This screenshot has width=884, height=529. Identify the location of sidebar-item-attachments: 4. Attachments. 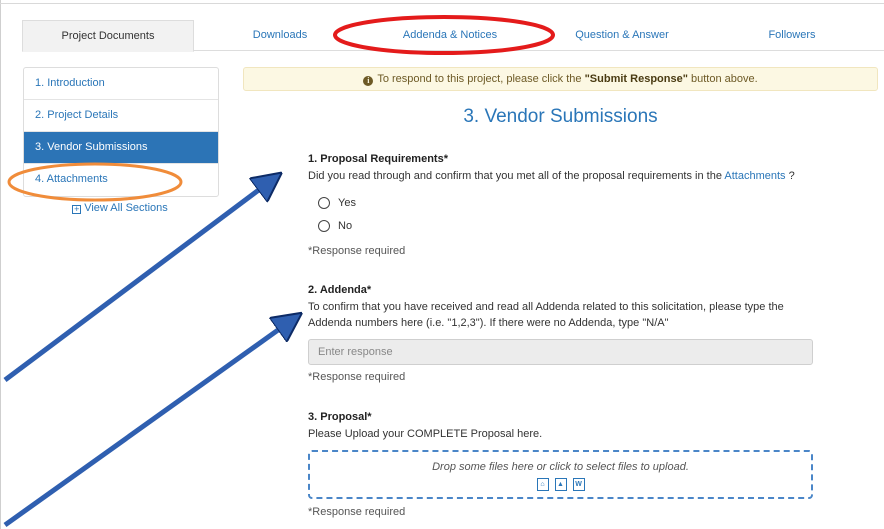
(121, 180).